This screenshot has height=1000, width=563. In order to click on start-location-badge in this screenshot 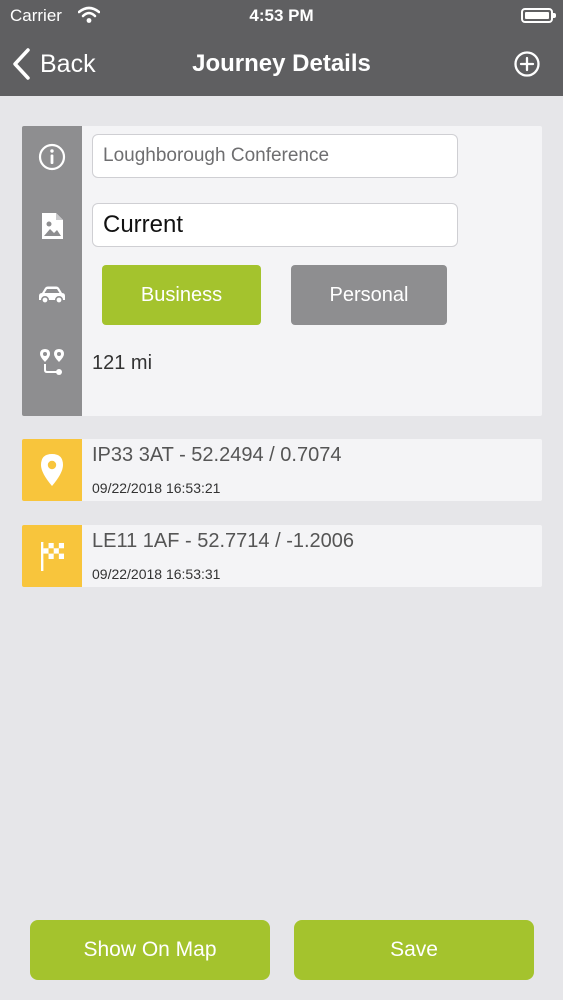, I will do `click(52, 470)`.